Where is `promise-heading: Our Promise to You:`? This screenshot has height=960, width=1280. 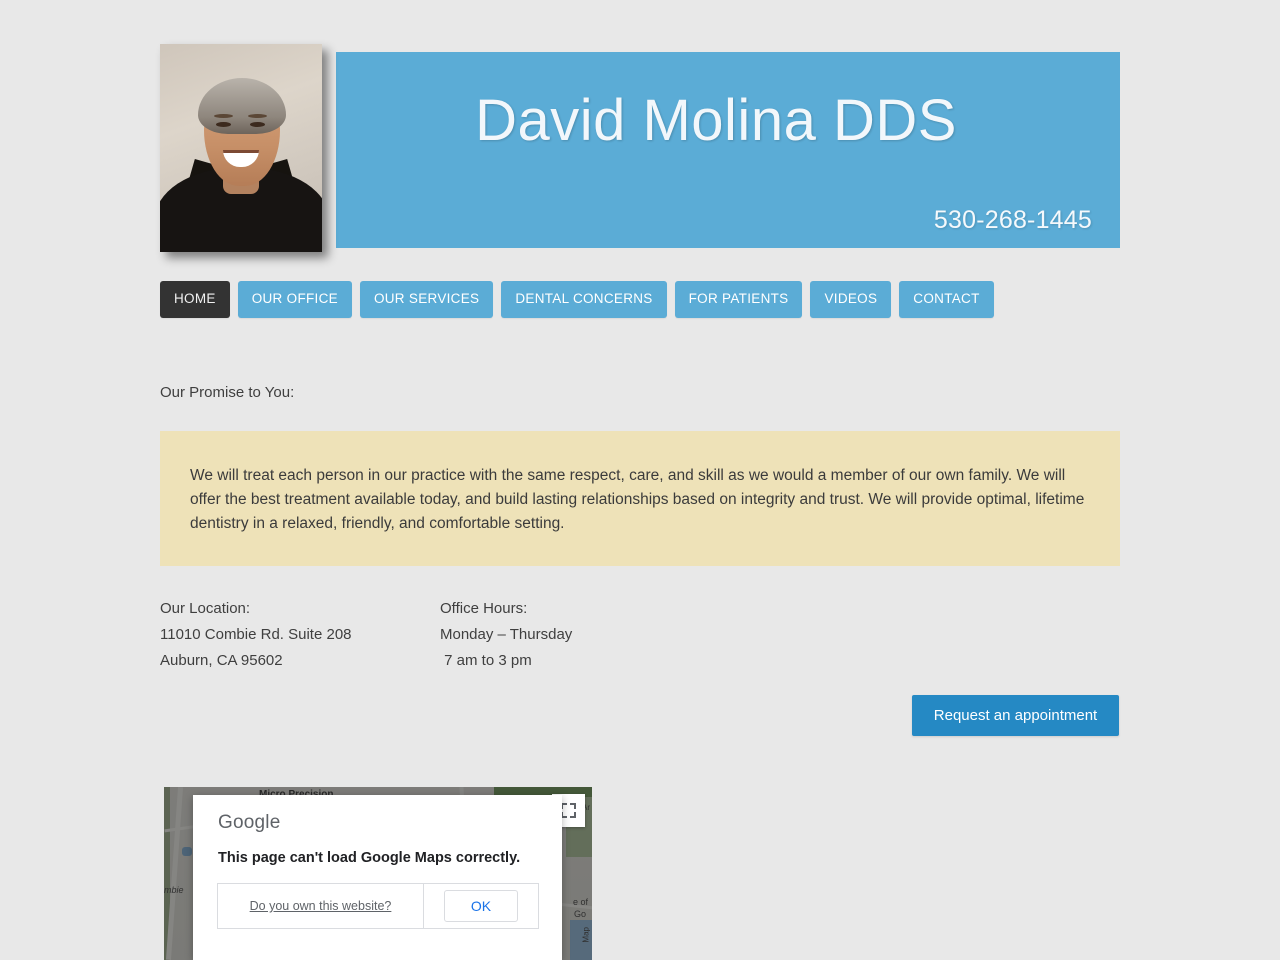
promise-heading: Our Promise to You: is located at coordinates (227, 392).